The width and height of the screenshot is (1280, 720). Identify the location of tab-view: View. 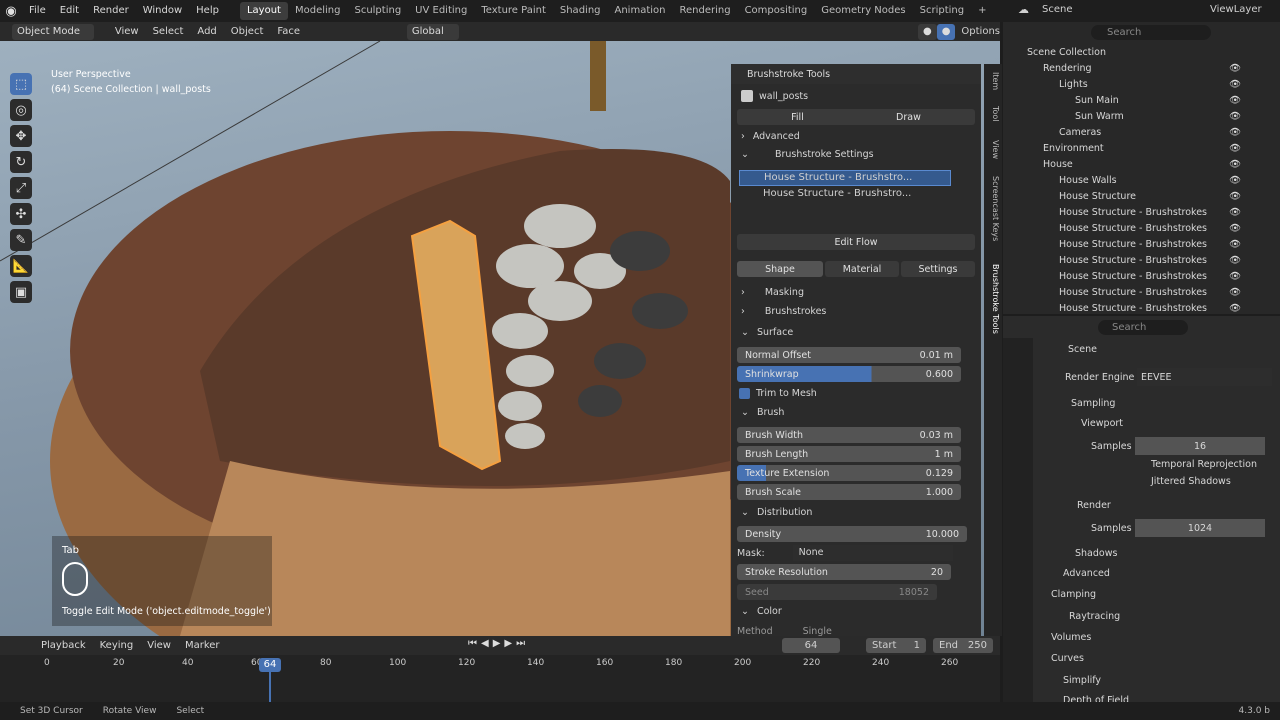
(993, 149).